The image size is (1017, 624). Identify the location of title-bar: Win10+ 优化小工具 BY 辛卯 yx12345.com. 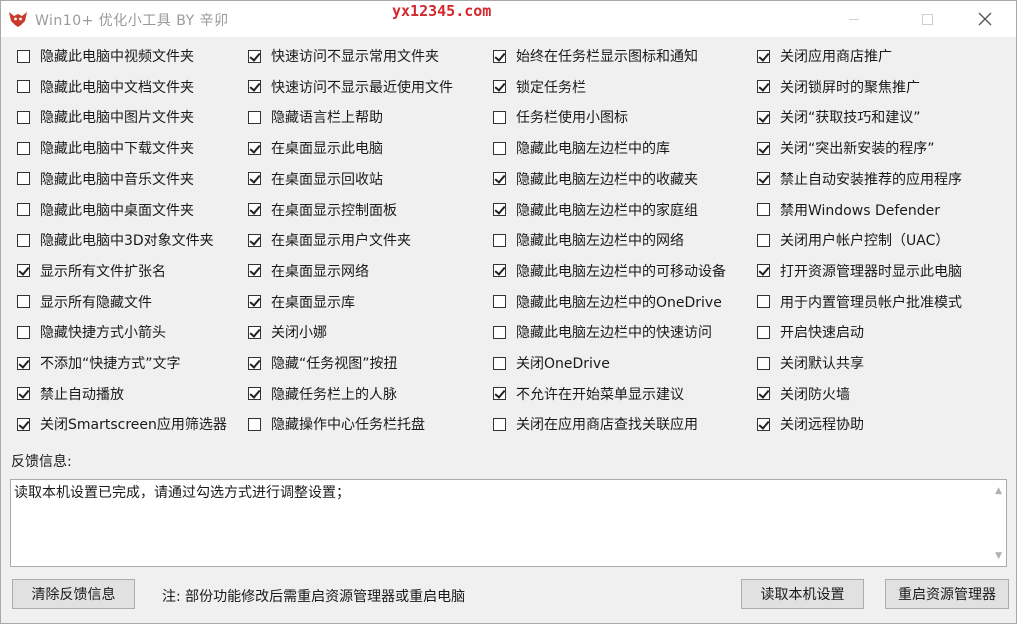
(508, 19).